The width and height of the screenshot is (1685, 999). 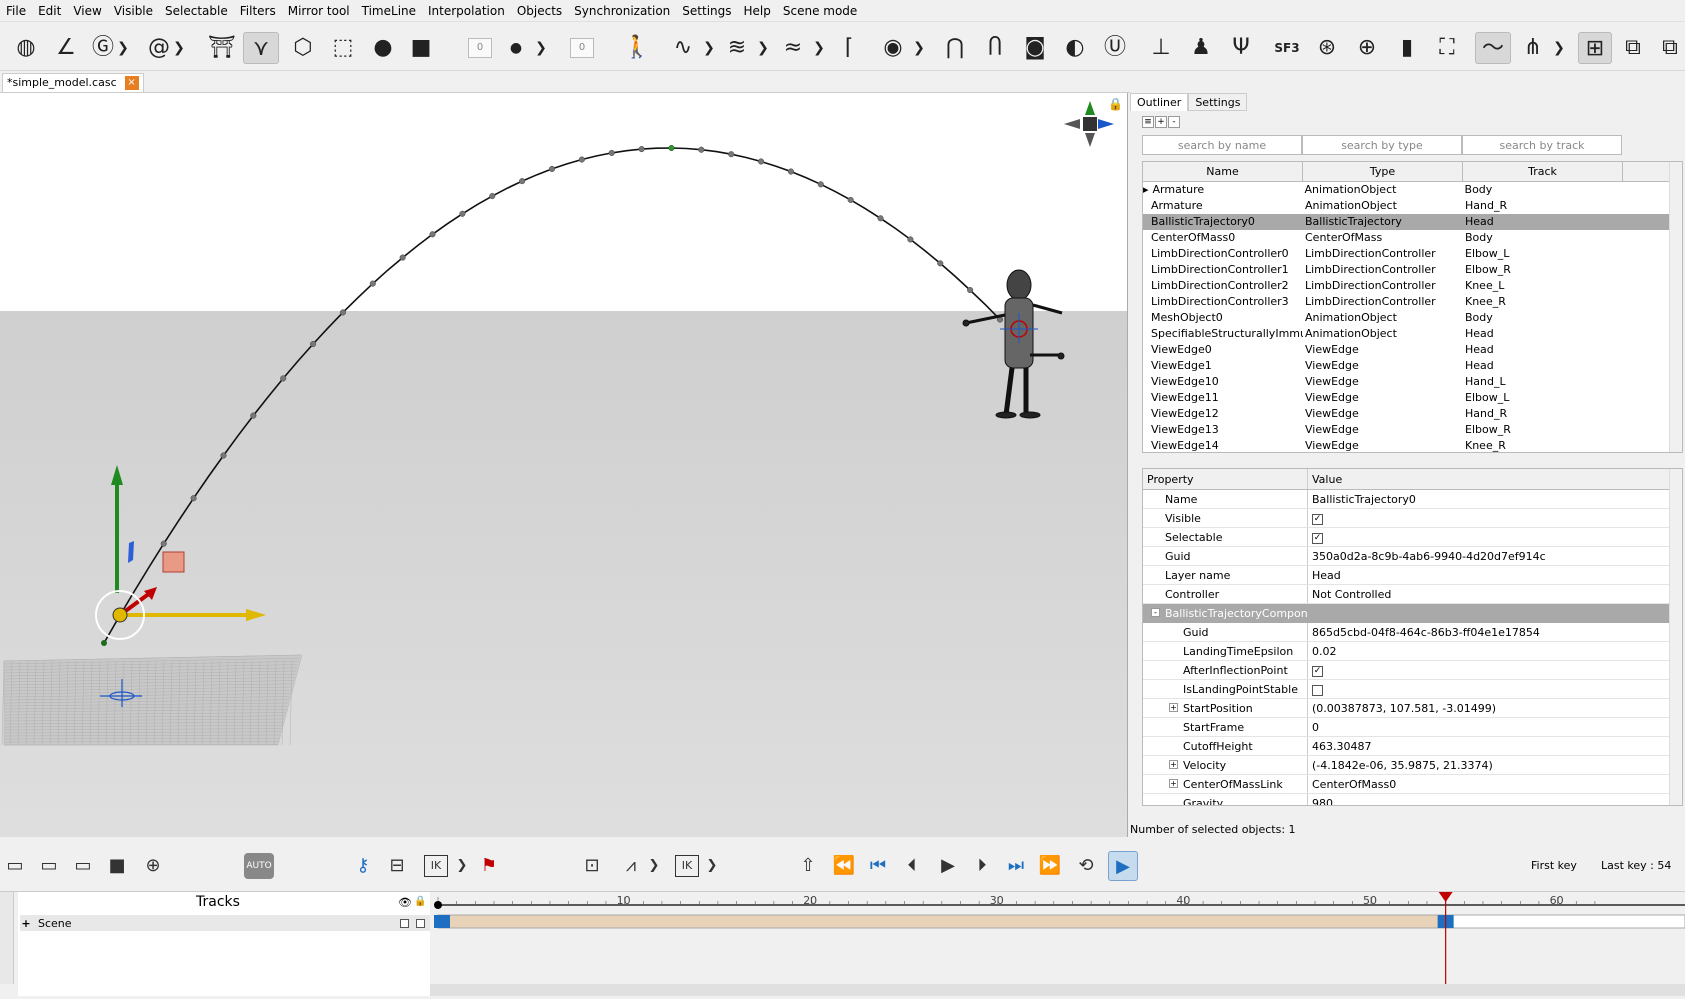 What do you see at coordinates (404, 923) in the screenshot?
I see `scene-visible-checkbox` at bounding box center [404, 923].